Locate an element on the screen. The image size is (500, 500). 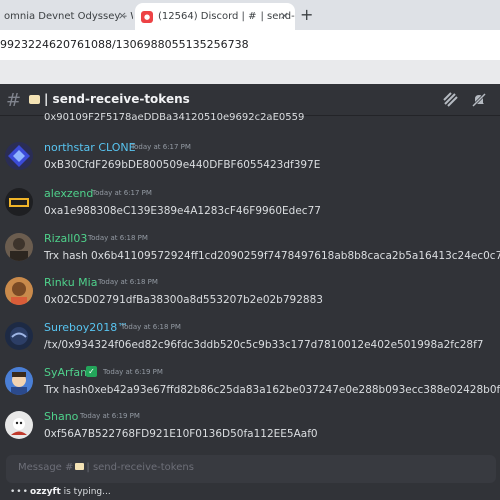
tab-label: (12564) Discord | # is located at coordinates (207, 16).